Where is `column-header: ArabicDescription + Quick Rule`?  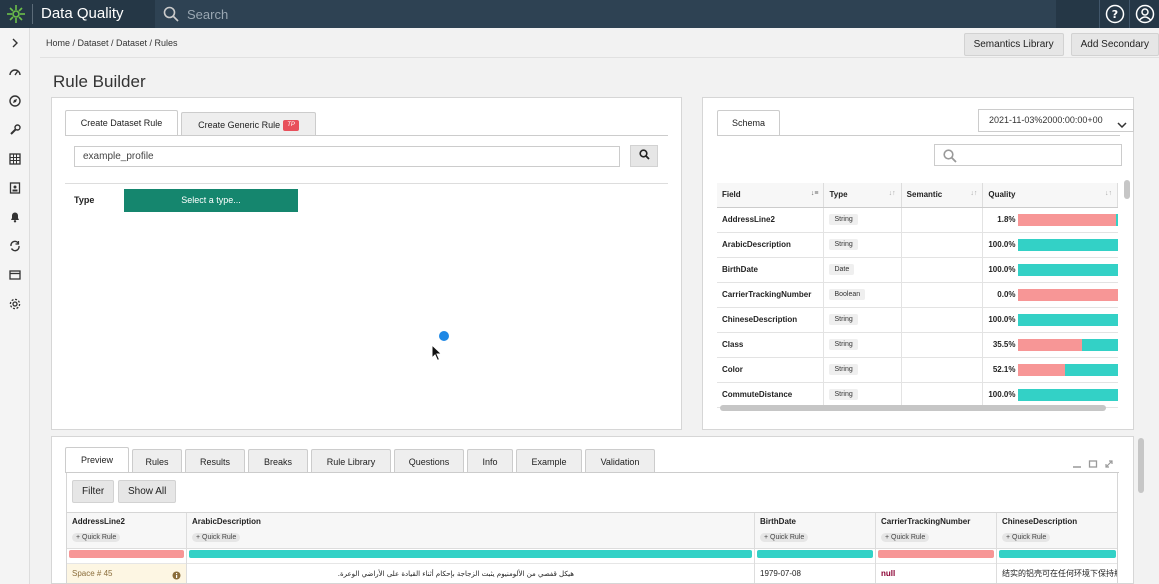 column-header: ArabicDescription + Quick Rule is located at coordinates (470, 531).